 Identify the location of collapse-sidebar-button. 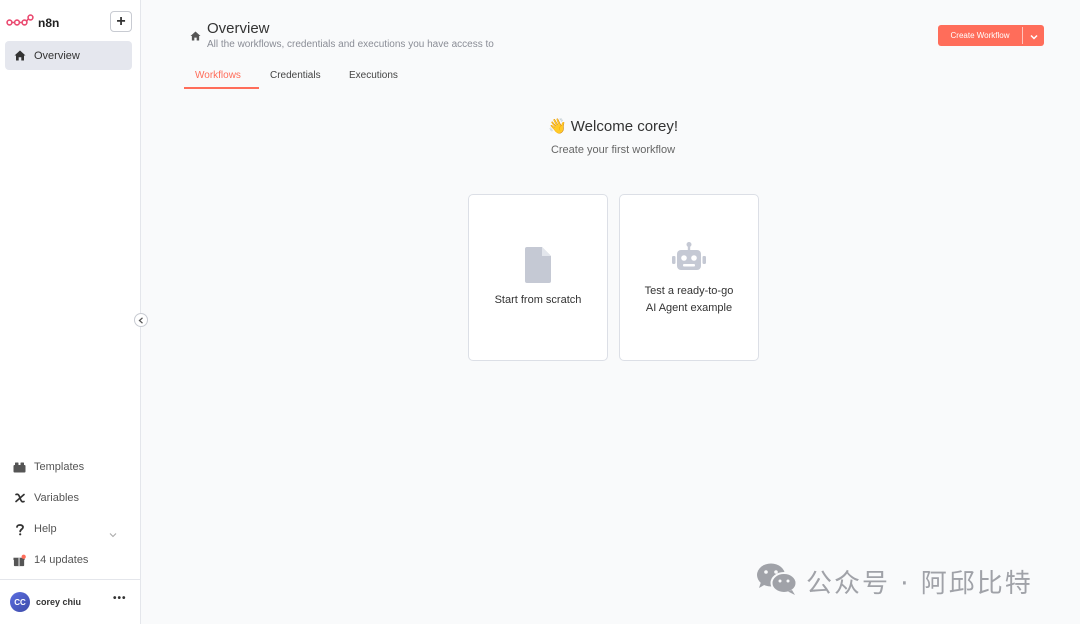
(141, 320).